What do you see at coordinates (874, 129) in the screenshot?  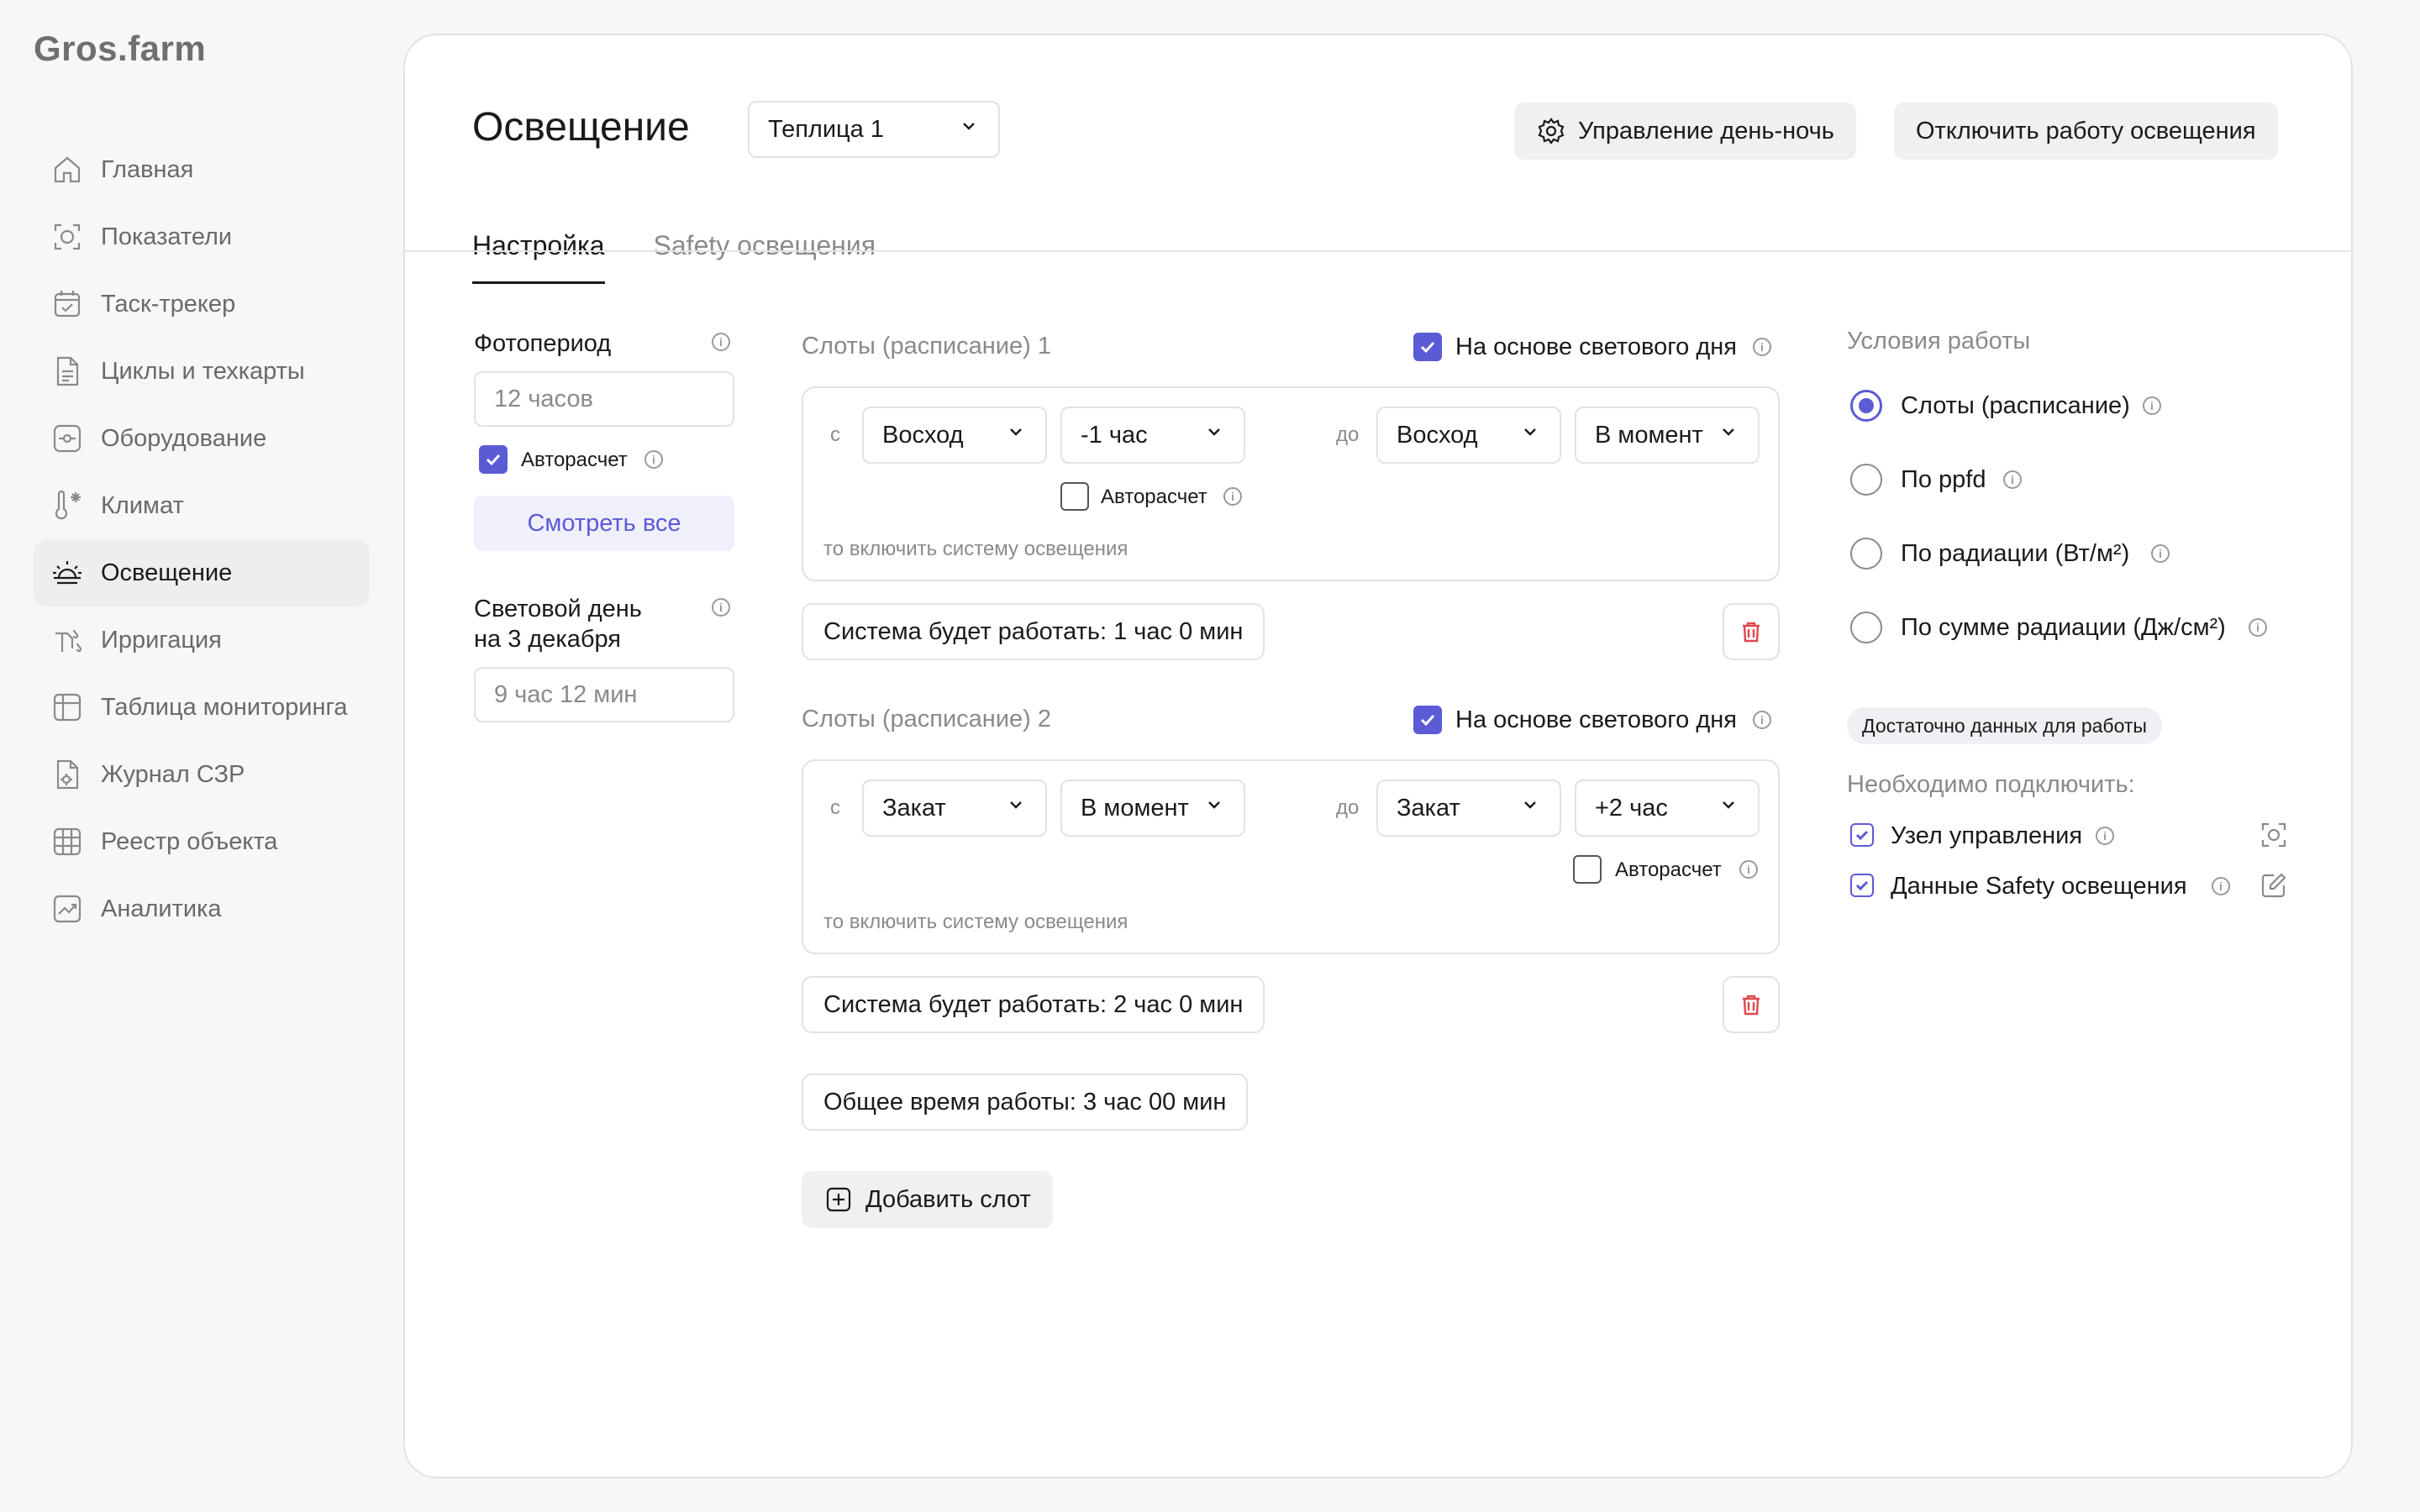 I see `greenhouse-select: Теплица 1` at bounding box center [874, 129].